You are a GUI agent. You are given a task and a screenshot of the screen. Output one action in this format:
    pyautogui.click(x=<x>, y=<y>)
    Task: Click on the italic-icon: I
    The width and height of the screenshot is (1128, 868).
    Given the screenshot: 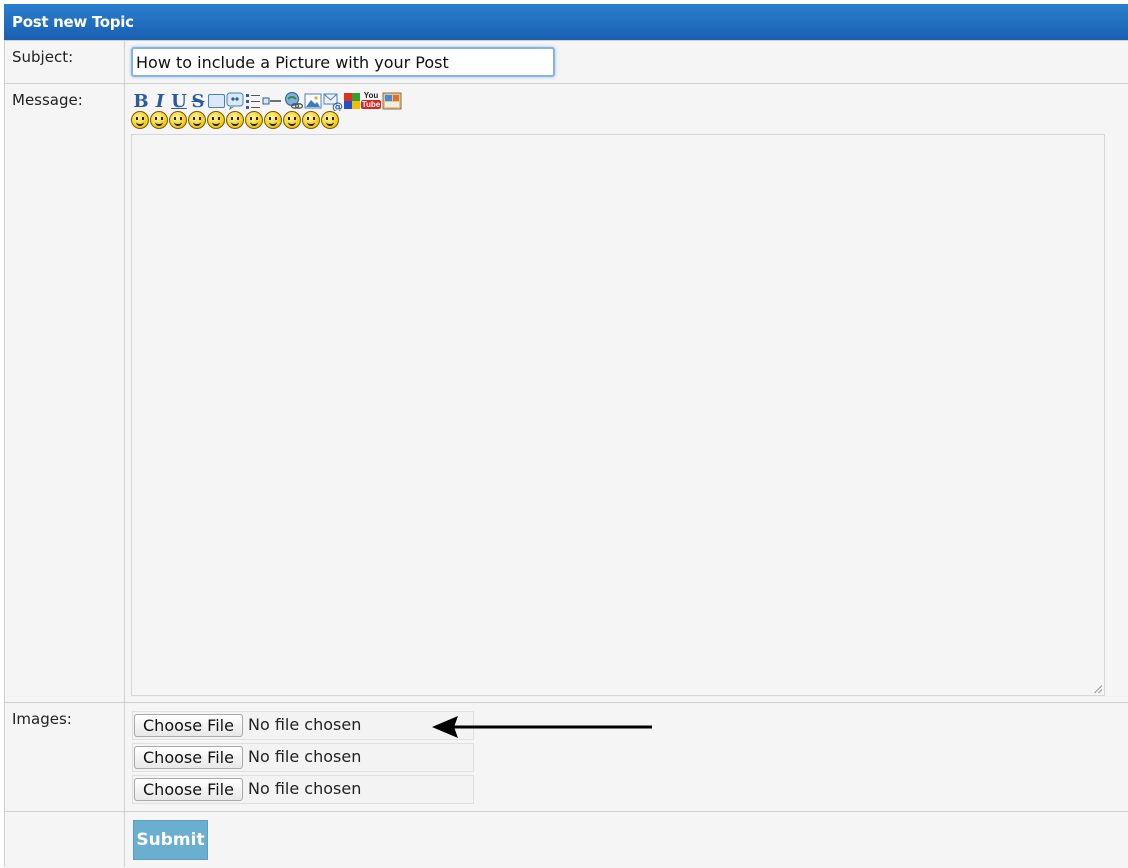 What is the action you would take?
    pyautogui.click(x=160, y=101)
    